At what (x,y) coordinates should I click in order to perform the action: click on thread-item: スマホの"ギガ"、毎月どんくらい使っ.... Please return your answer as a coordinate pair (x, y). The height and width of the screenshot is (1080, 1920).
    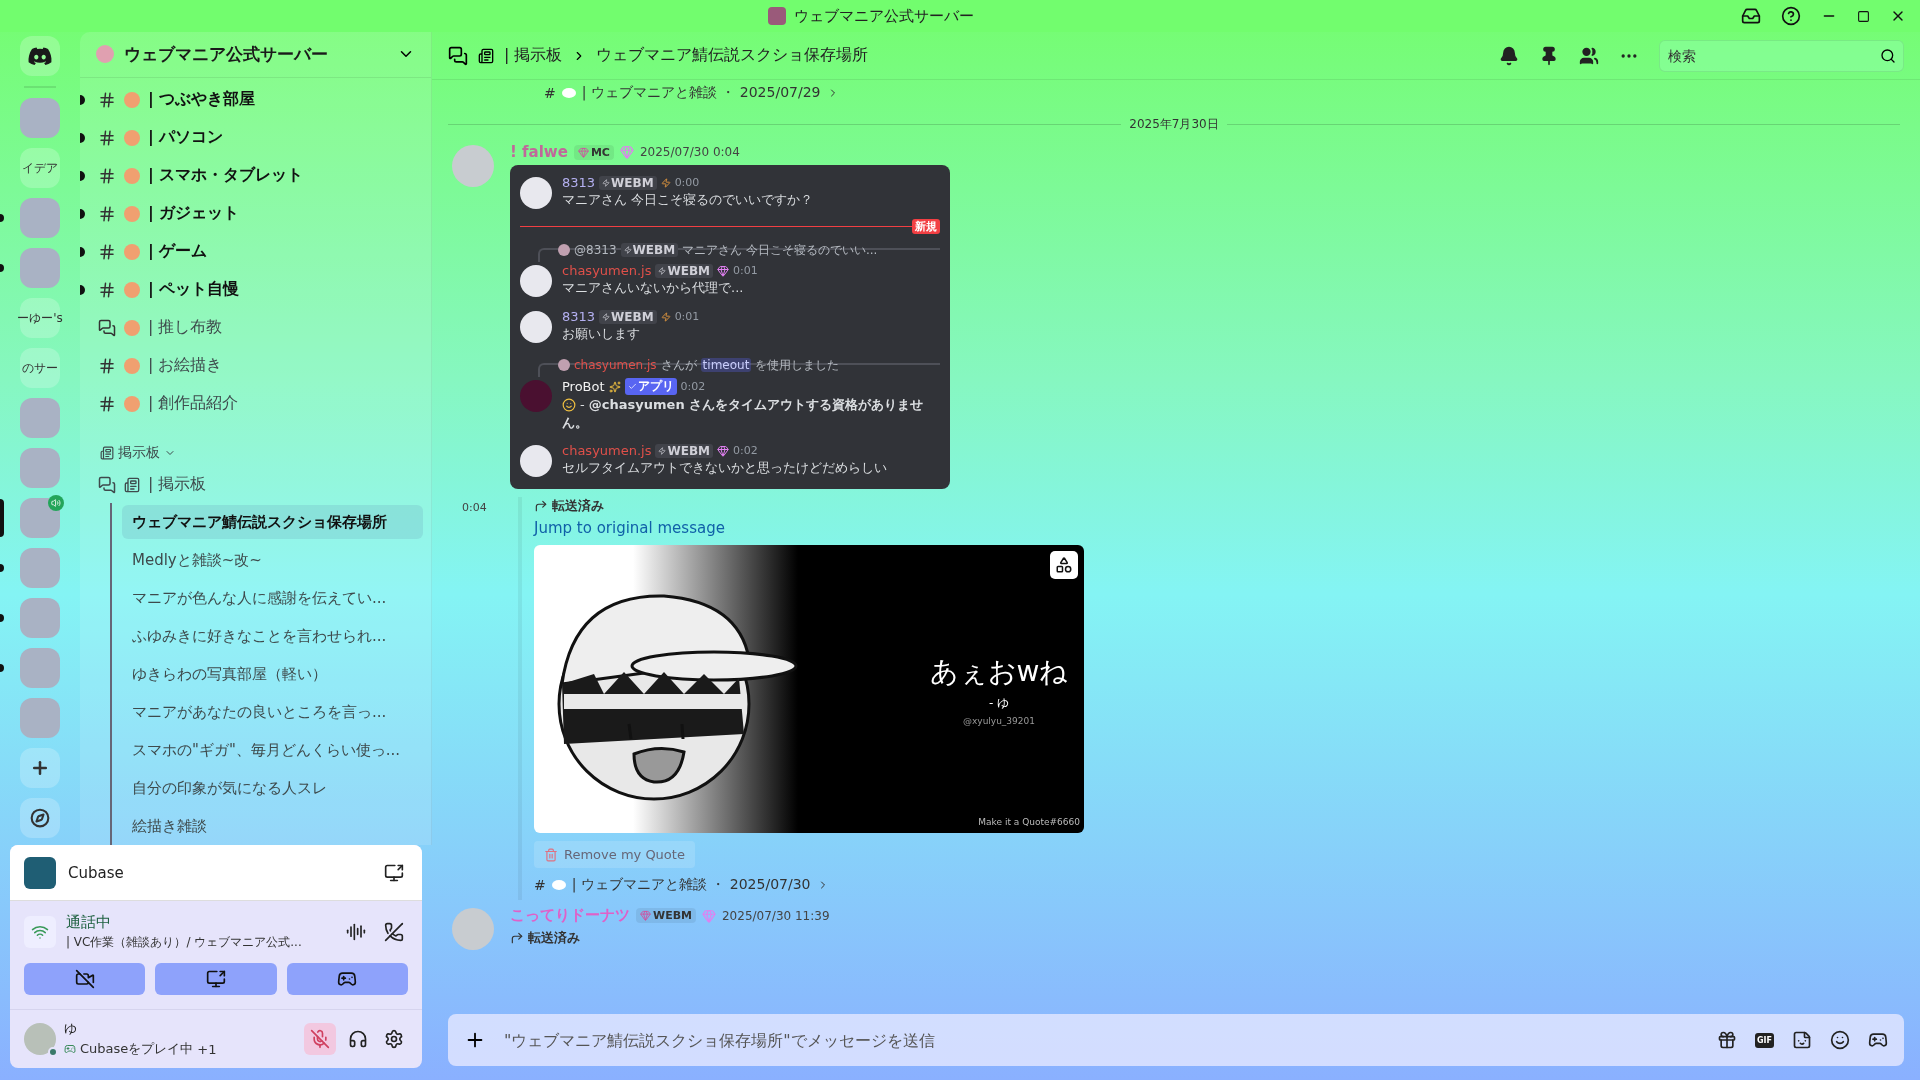
    Looking at the image, I should click on (272, 750).